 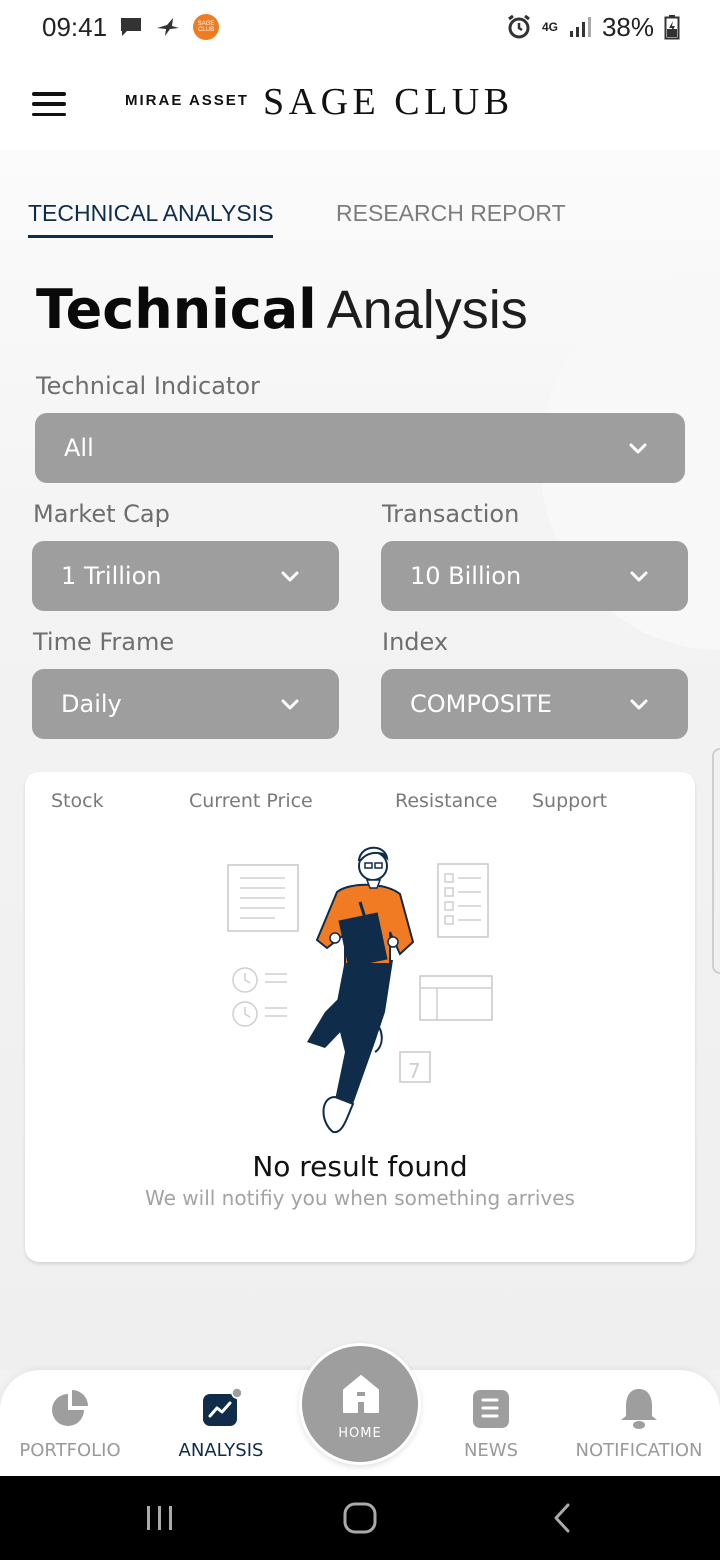 I want to click on battery-charging-icon, so click(x=672, y=27).